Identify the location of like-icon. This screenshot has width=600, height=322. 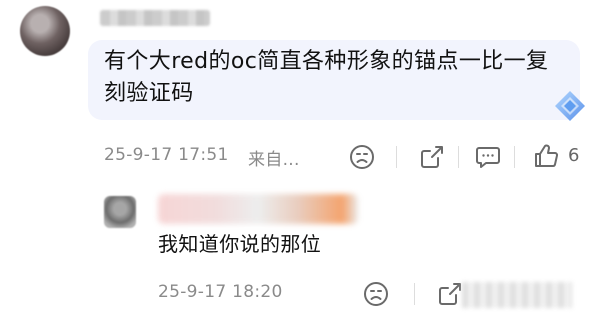
(546, 156).